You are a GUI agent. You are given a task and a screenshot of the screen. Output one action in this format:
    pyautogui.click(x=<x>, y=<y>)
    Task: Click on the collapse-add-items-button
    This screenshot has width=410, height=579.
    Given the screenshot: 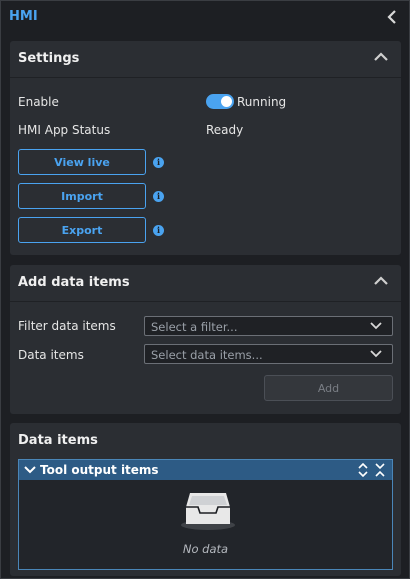 What is the action you would take?
    pyautogui.click(x=381, y=281)
    